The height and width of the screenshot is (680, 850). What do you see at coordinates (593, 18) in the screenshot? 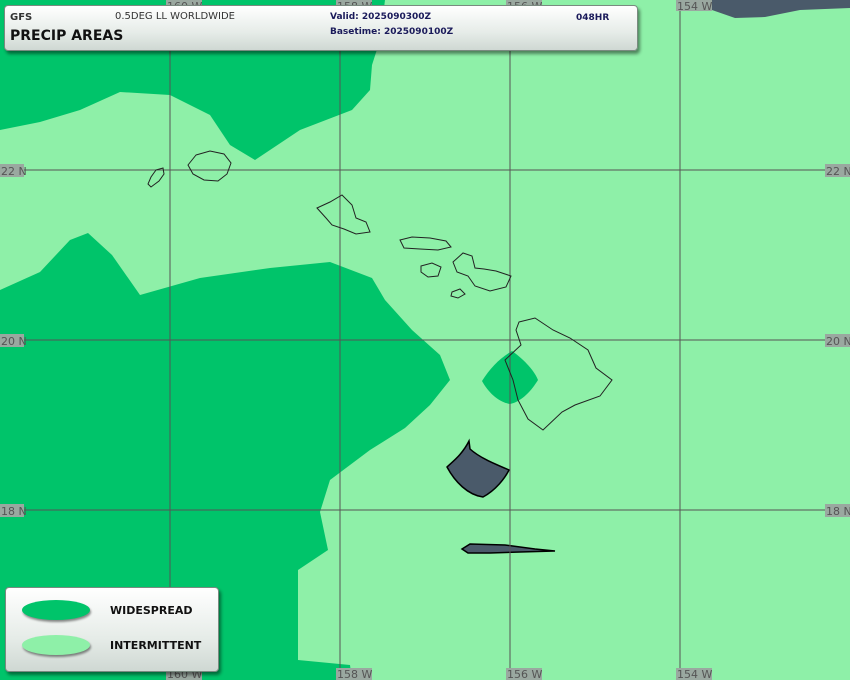
I see `forecast-hour: 048HR` at bounding box center [593, 18].